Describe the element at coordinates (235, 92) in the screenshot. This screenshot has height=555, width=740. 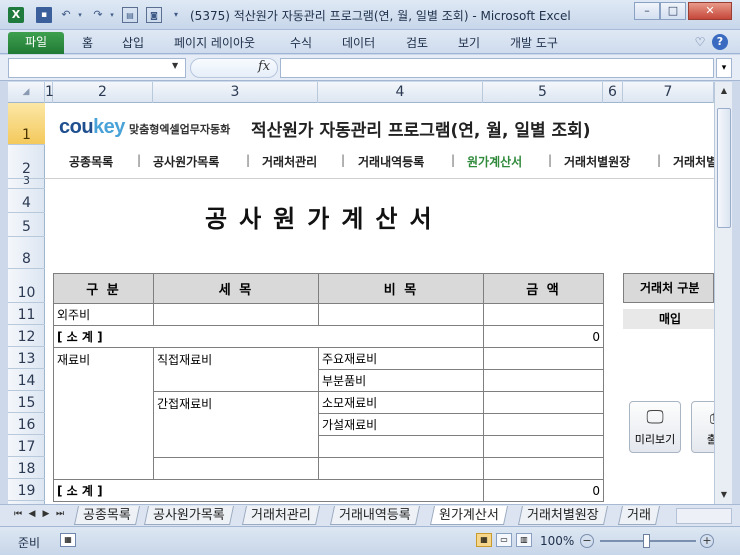
I see `column-header: 3` at that location.